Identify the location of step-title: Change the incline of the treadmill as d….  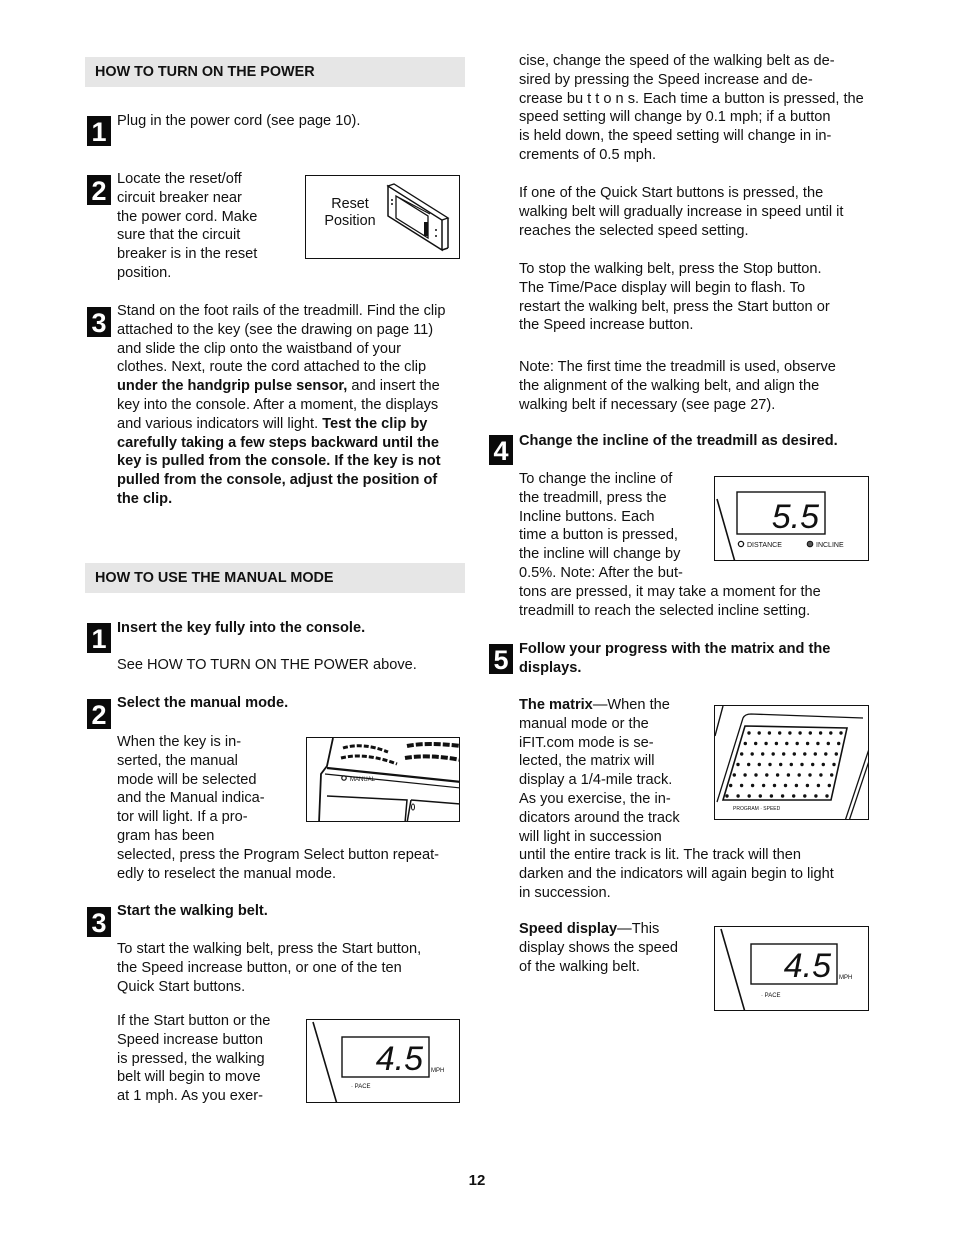
(678, 441).